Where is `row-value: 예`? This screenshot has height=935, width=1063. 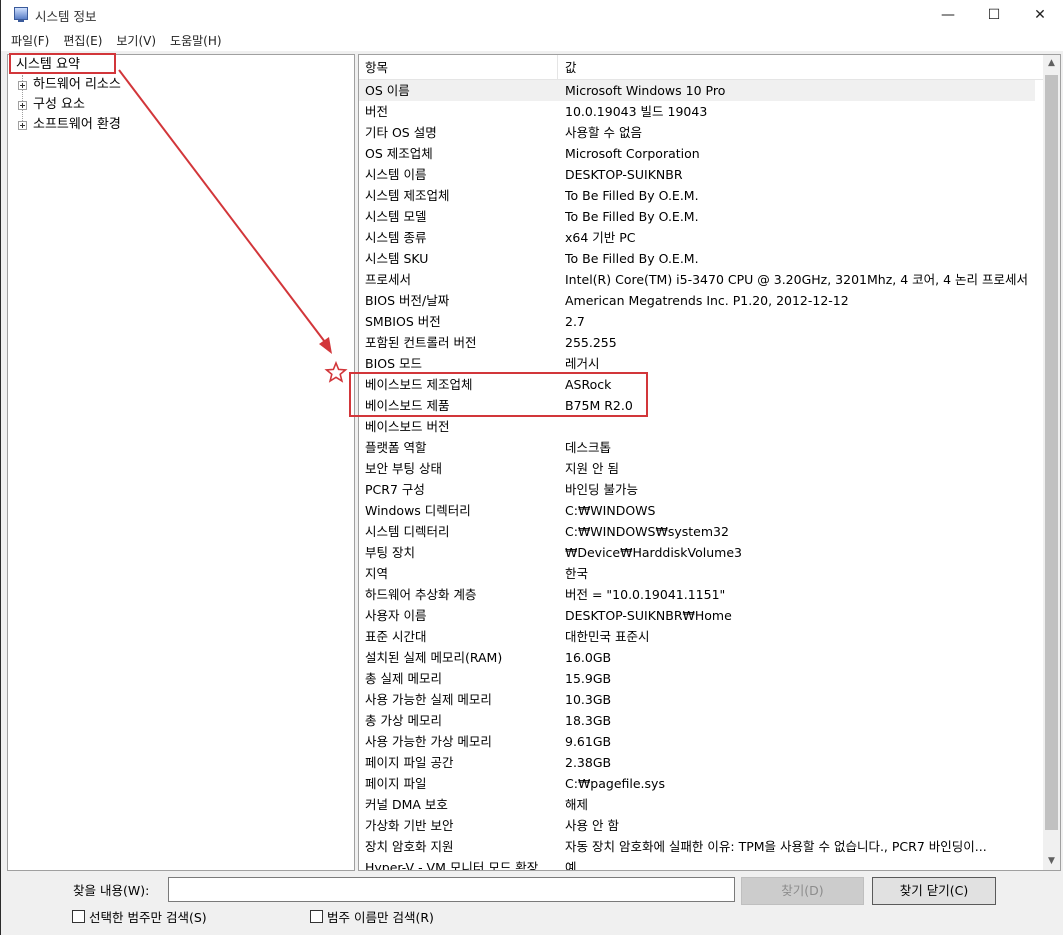 row-value: 예 is located at coordinates (571, 865).